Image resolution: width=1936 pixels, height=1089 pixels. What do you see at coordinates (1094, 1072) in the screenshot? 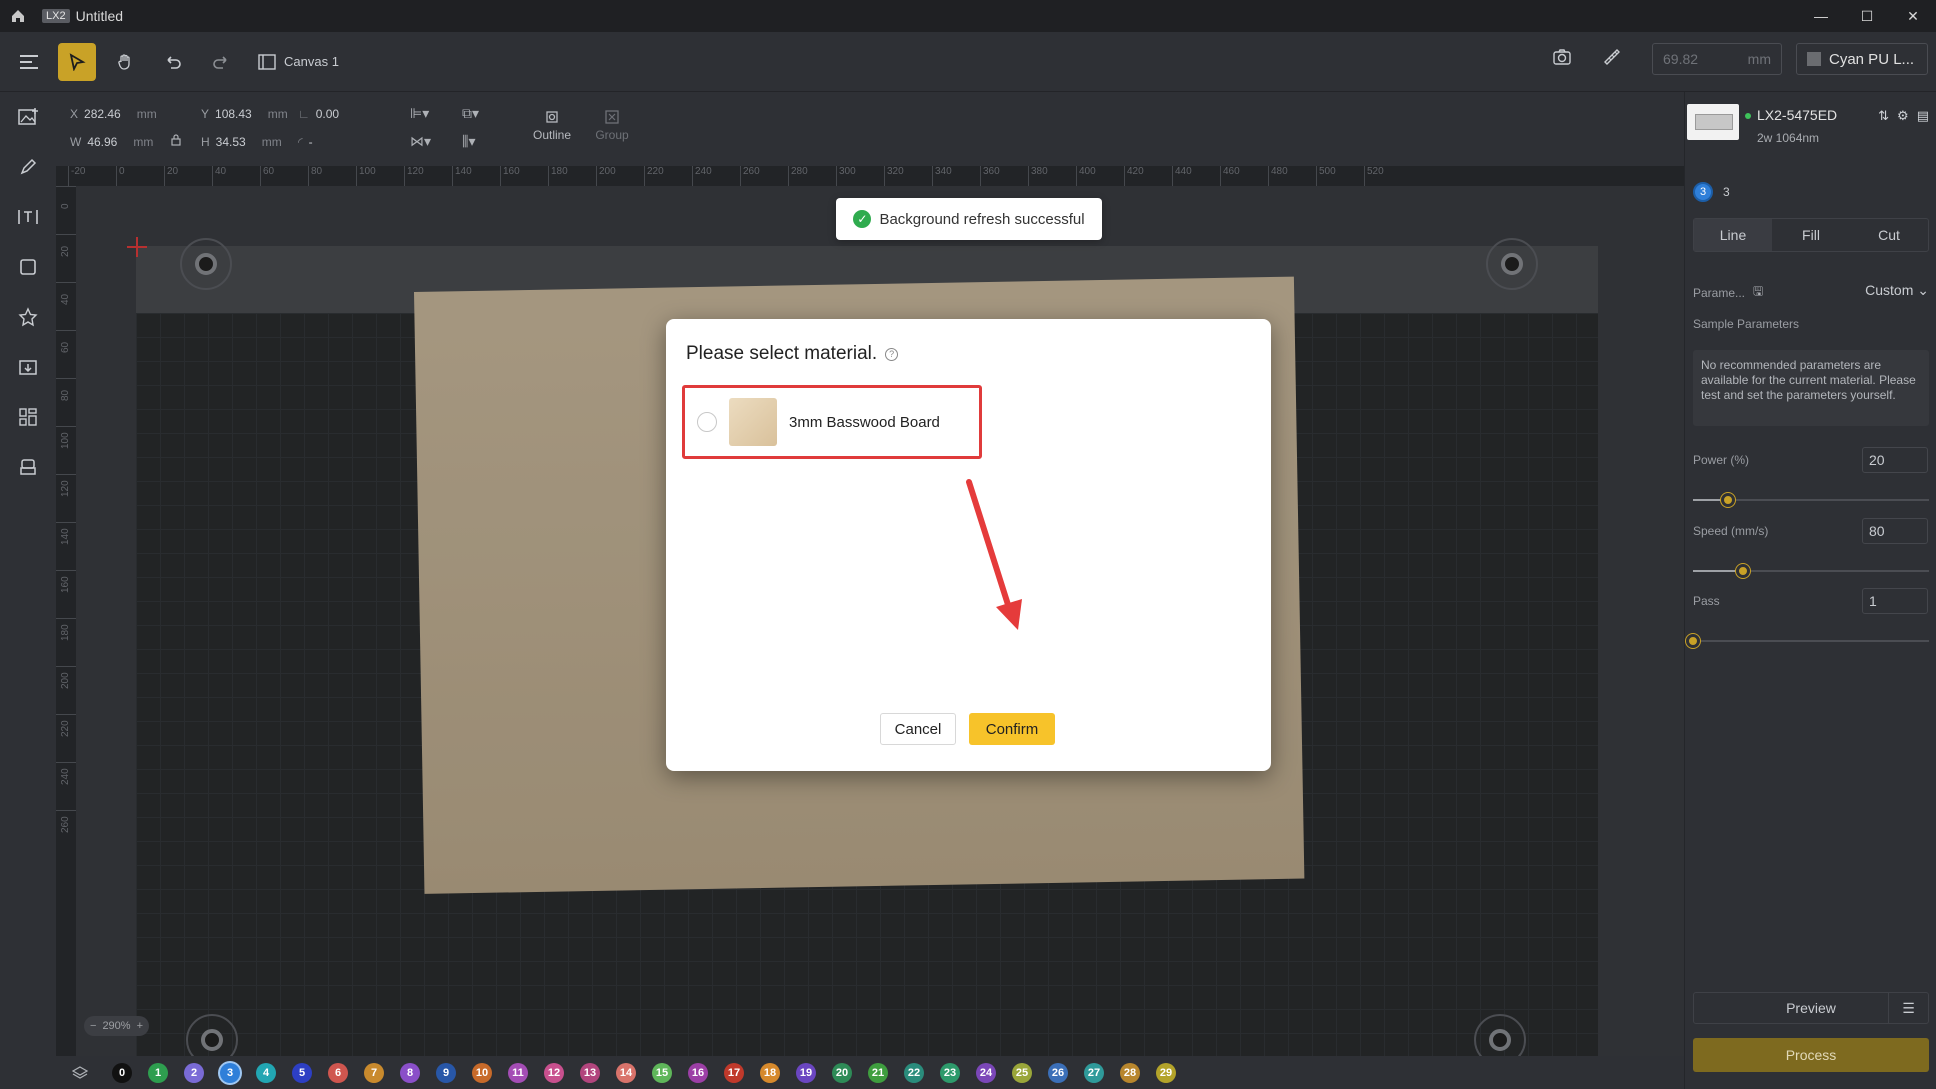
I see `layer-color-27: 27` at bounding box center [1094, 1072].